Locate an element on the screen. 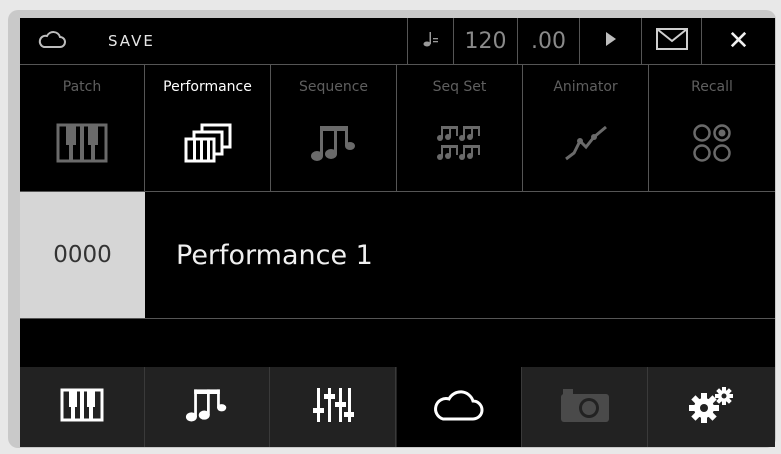 Image resolution: width=781 pixels, height=454 pixels. mail-button is located at coordinates (672, 41).